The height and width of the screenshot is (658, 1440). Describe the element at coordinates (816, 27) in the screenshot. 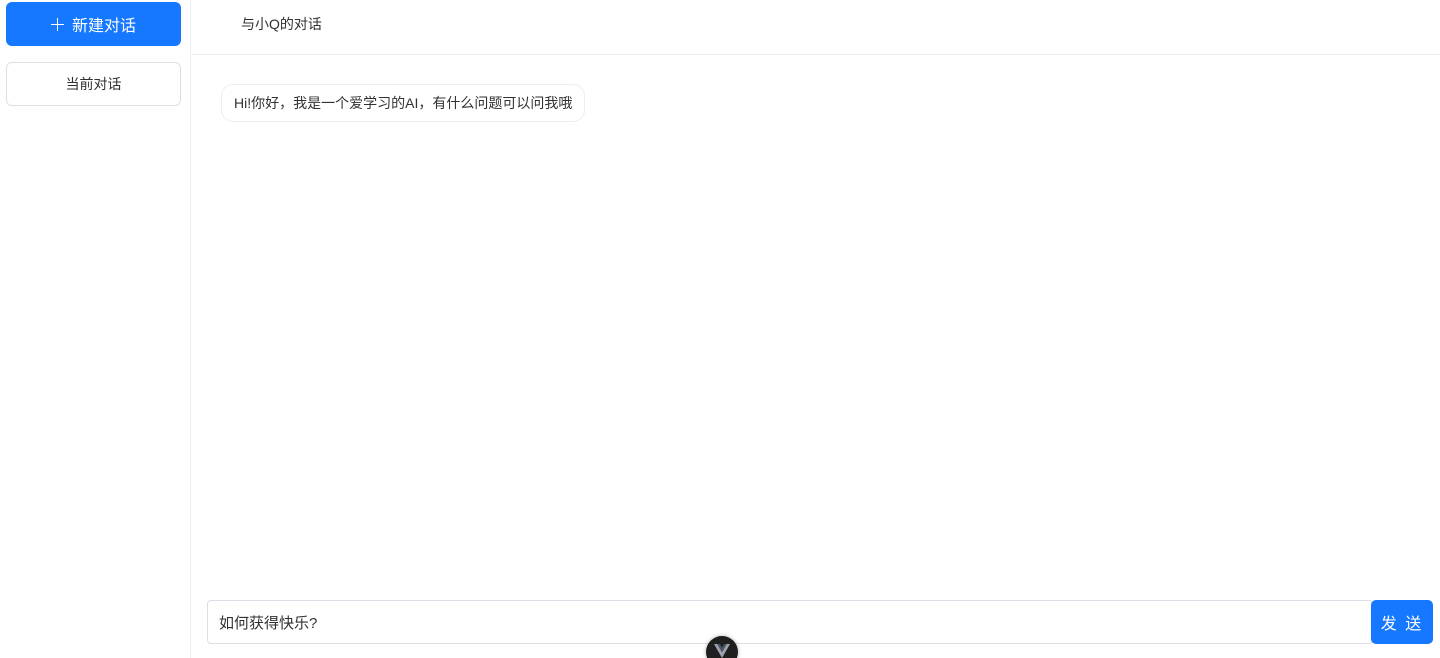

I see `chat-header: 与小Q的对话` at that location.